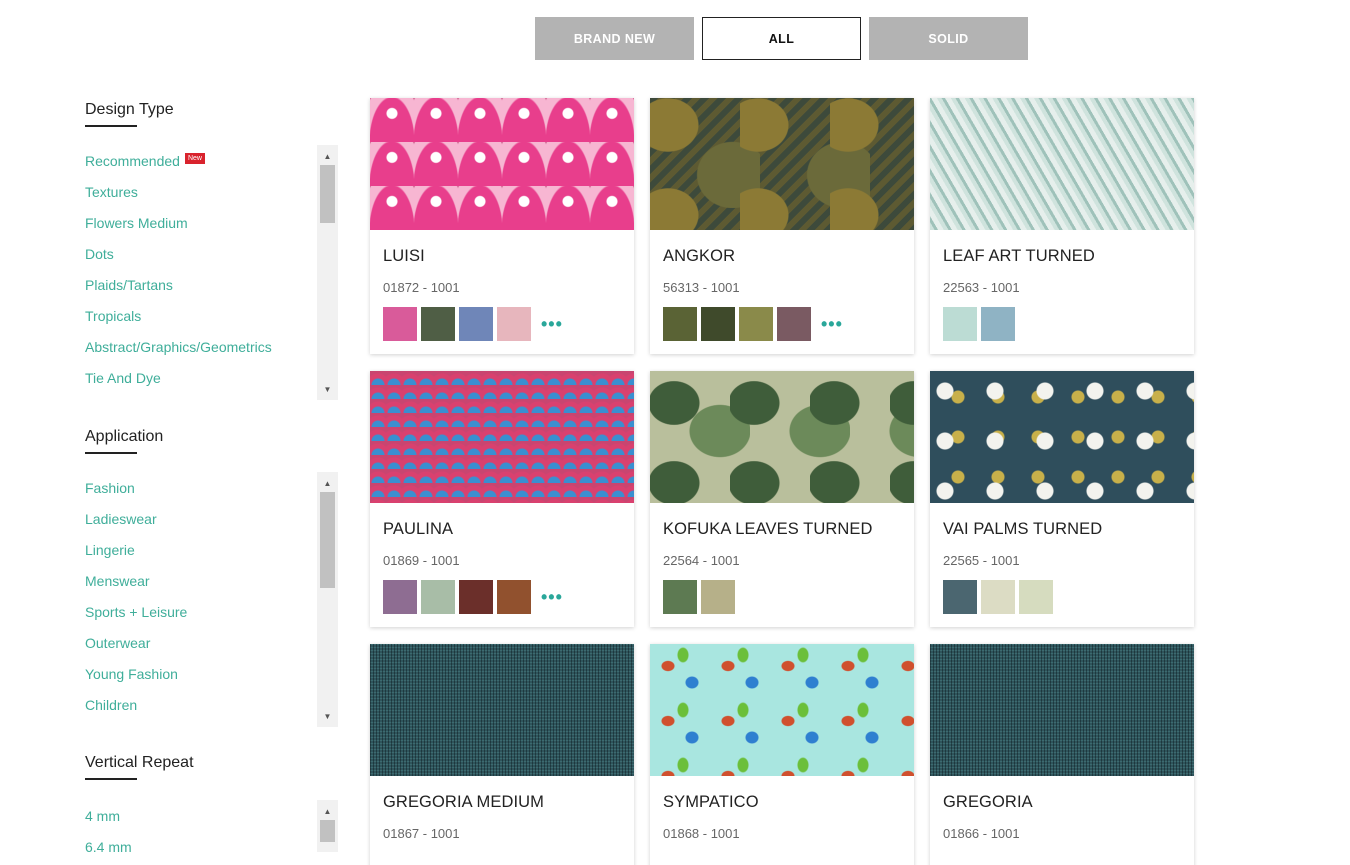  I want to click on filter-item-fashion: Fashion, so click(211, 487).